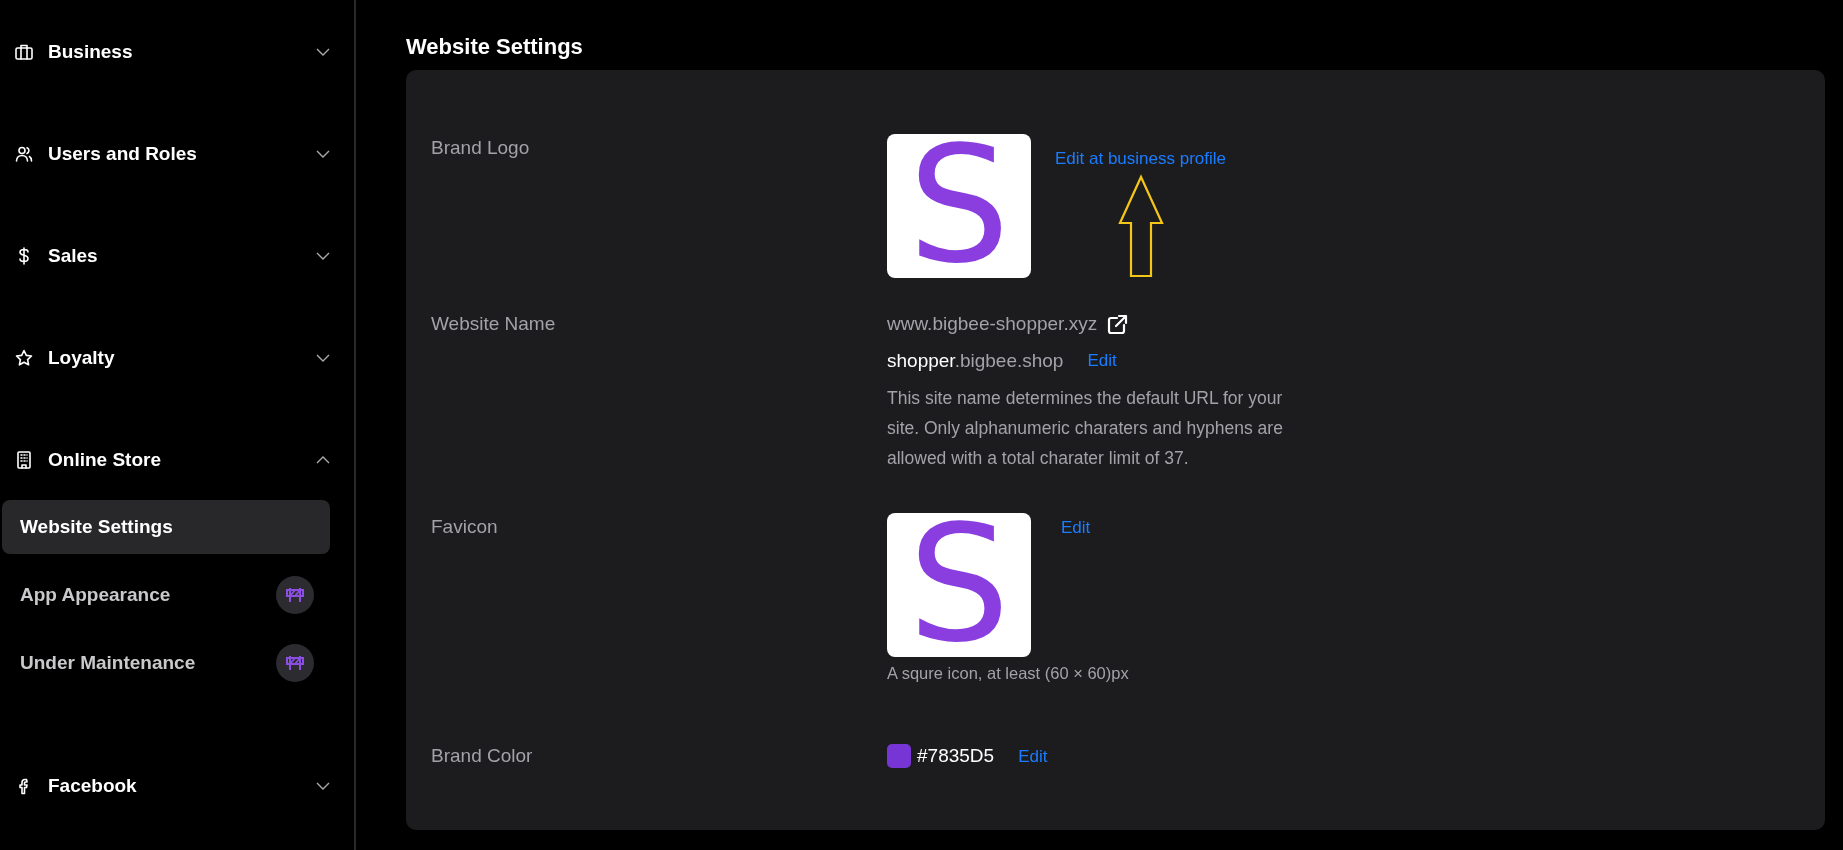 The image size is (1843, 850). I want to click on color-swatch, so click(899, 756).